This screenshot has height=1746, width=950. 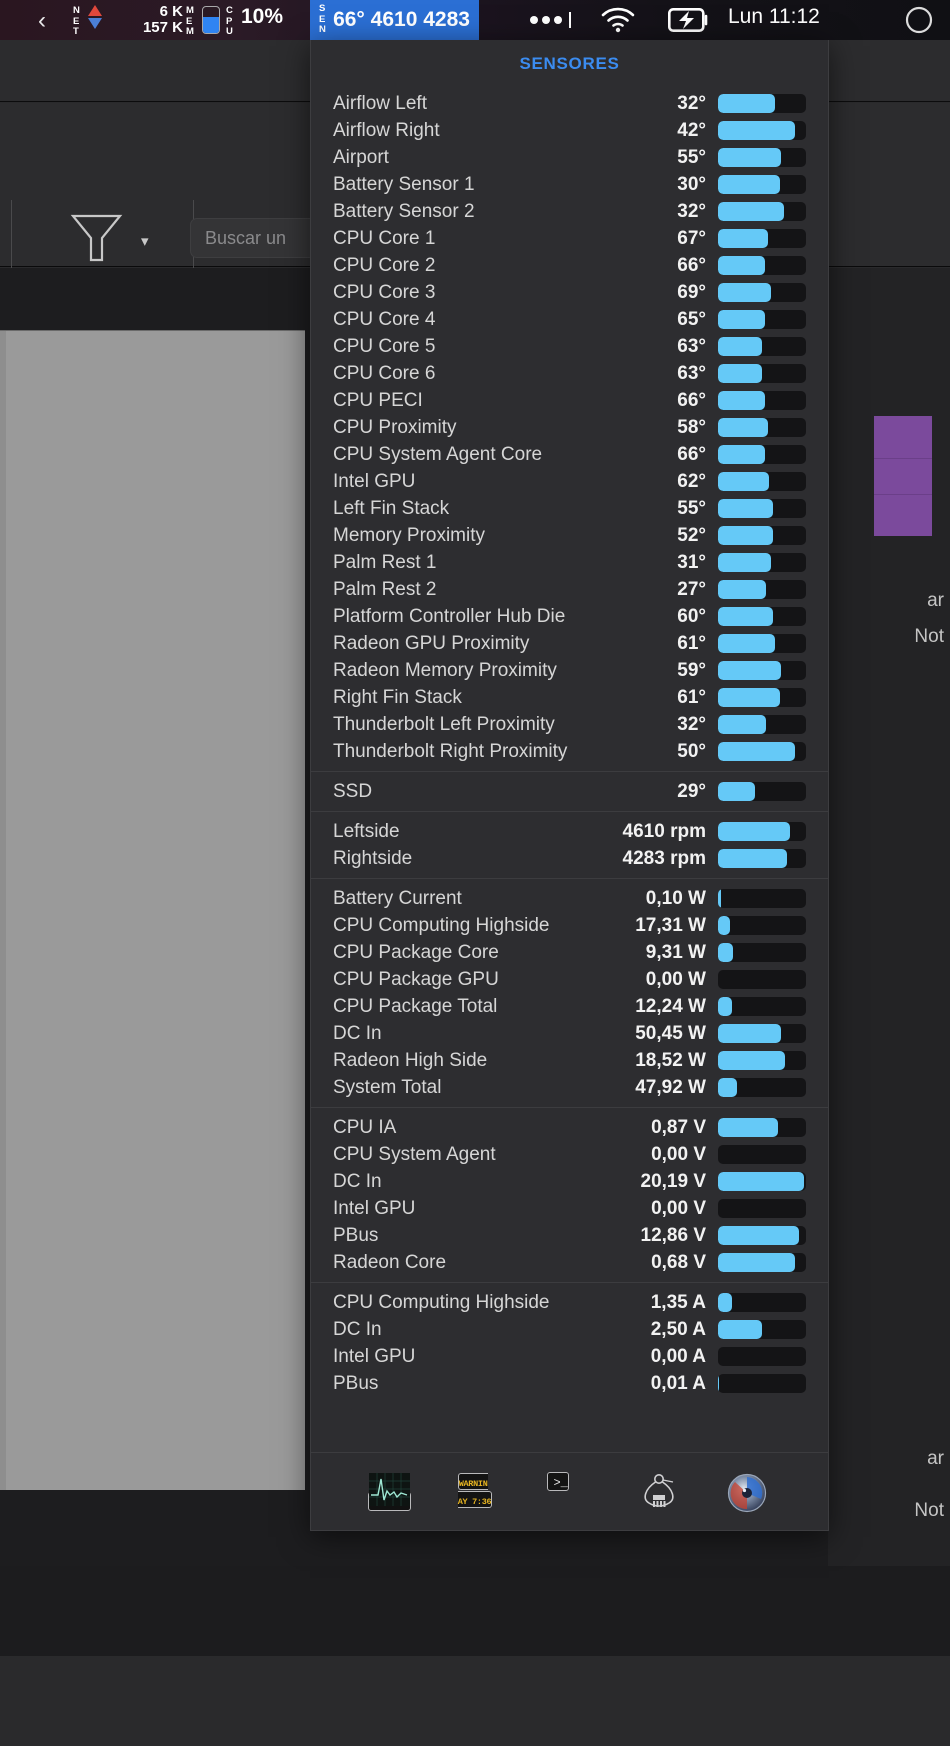 What do you see at coordinates (449, 616) in the screenshot?
I see `sensor-label: Platform Controller Hub Die` at bounding box center [449, 616].